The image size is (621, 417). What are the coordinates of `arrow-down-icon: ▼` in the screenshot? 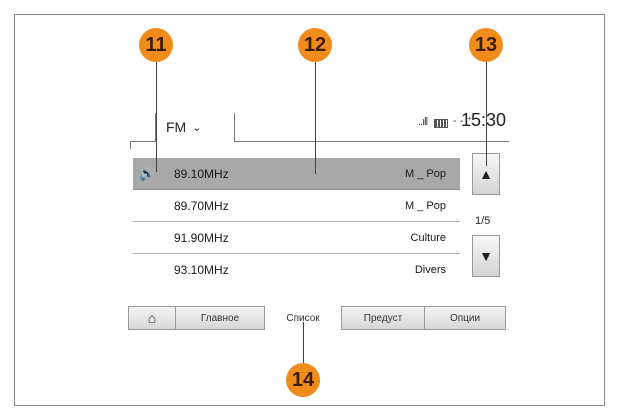 It's located at (486, 256).